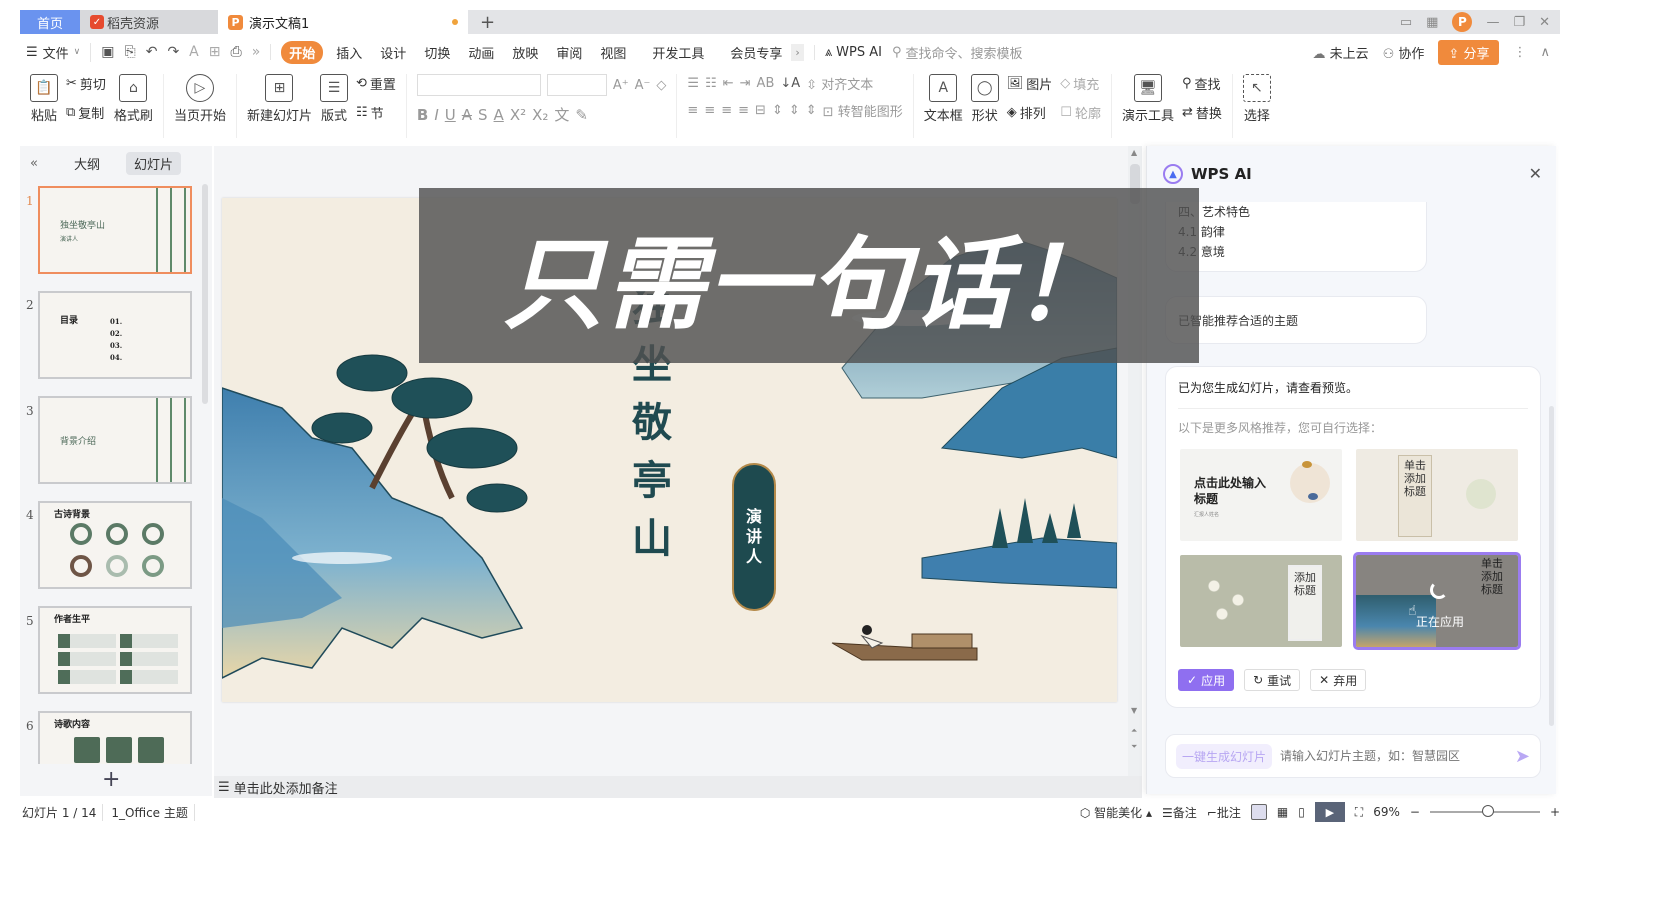 This screenshot has width=1668, height=904. Describe the element at coordinates (540, 115) in the screenshot. I see `subscript-icon: X₂` at that location.